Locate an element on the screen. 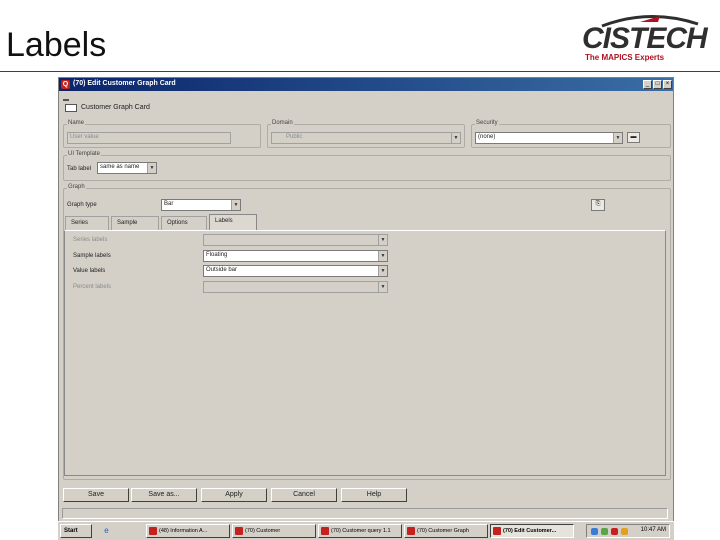  taskbar-item-2: (70) Customer is located at coordinates (274, 531).